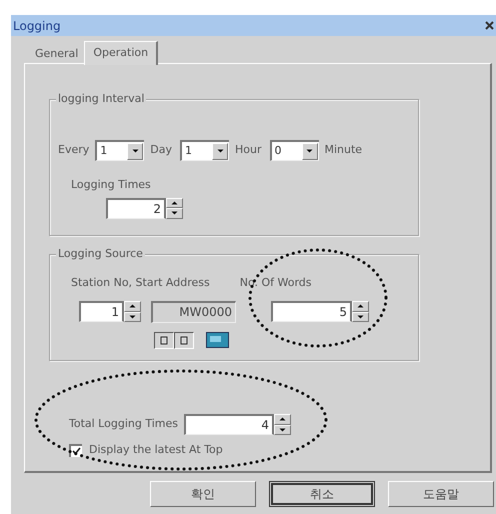 Image resolution: width=496 pixels, height=514 pixels. I want to click on check-icon, so click(76, 451).